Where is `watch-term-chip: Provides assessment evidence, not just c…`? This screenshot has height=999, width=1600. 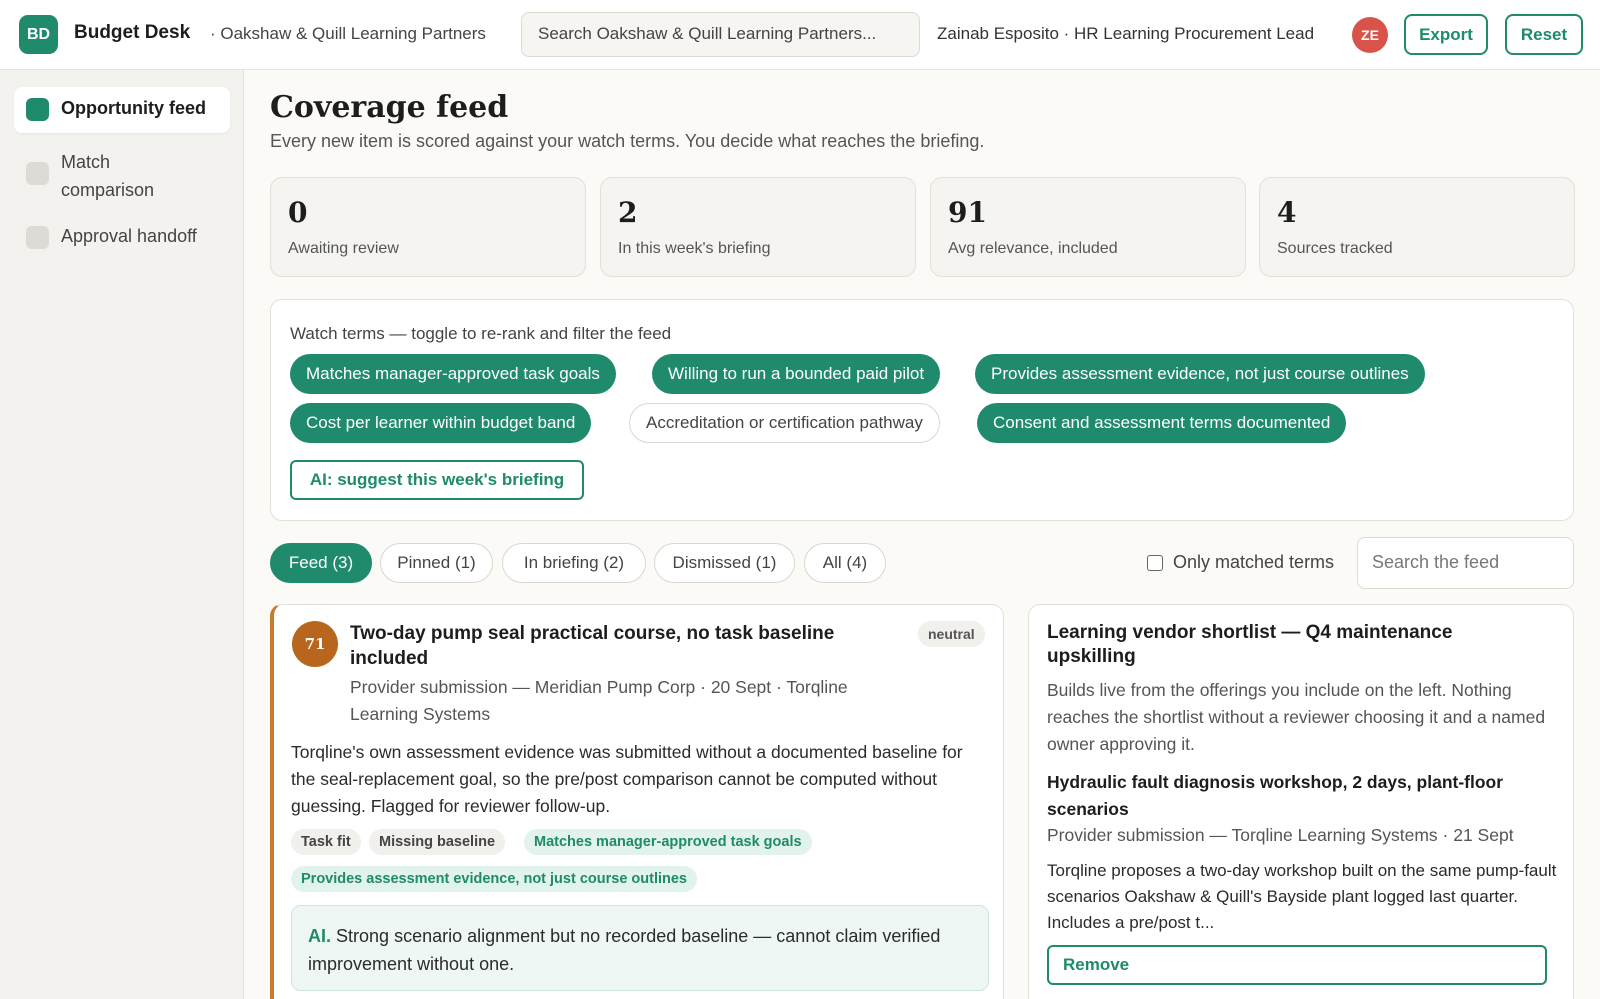 watch-term-chip: Provides assessment evidence, not just c… is located at coordinates (1200, 374).